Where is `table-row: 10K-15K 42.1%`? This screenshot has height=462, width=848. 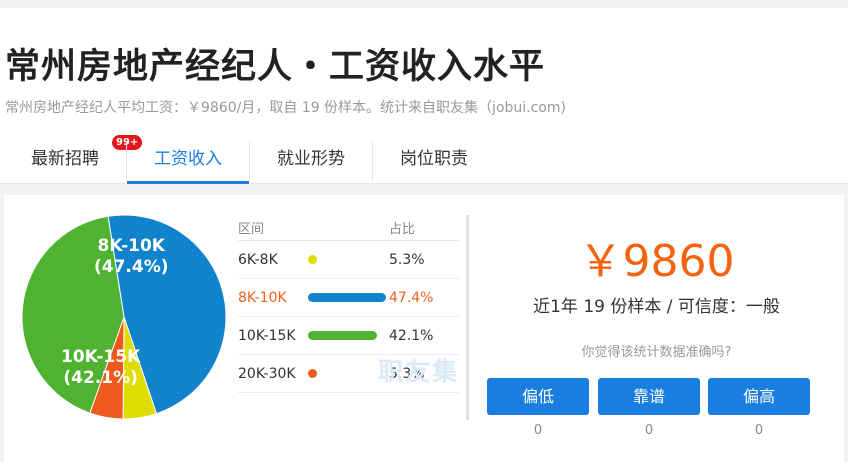
table-row: 10K-15K 42.1% is located at coordinates (348, 336).